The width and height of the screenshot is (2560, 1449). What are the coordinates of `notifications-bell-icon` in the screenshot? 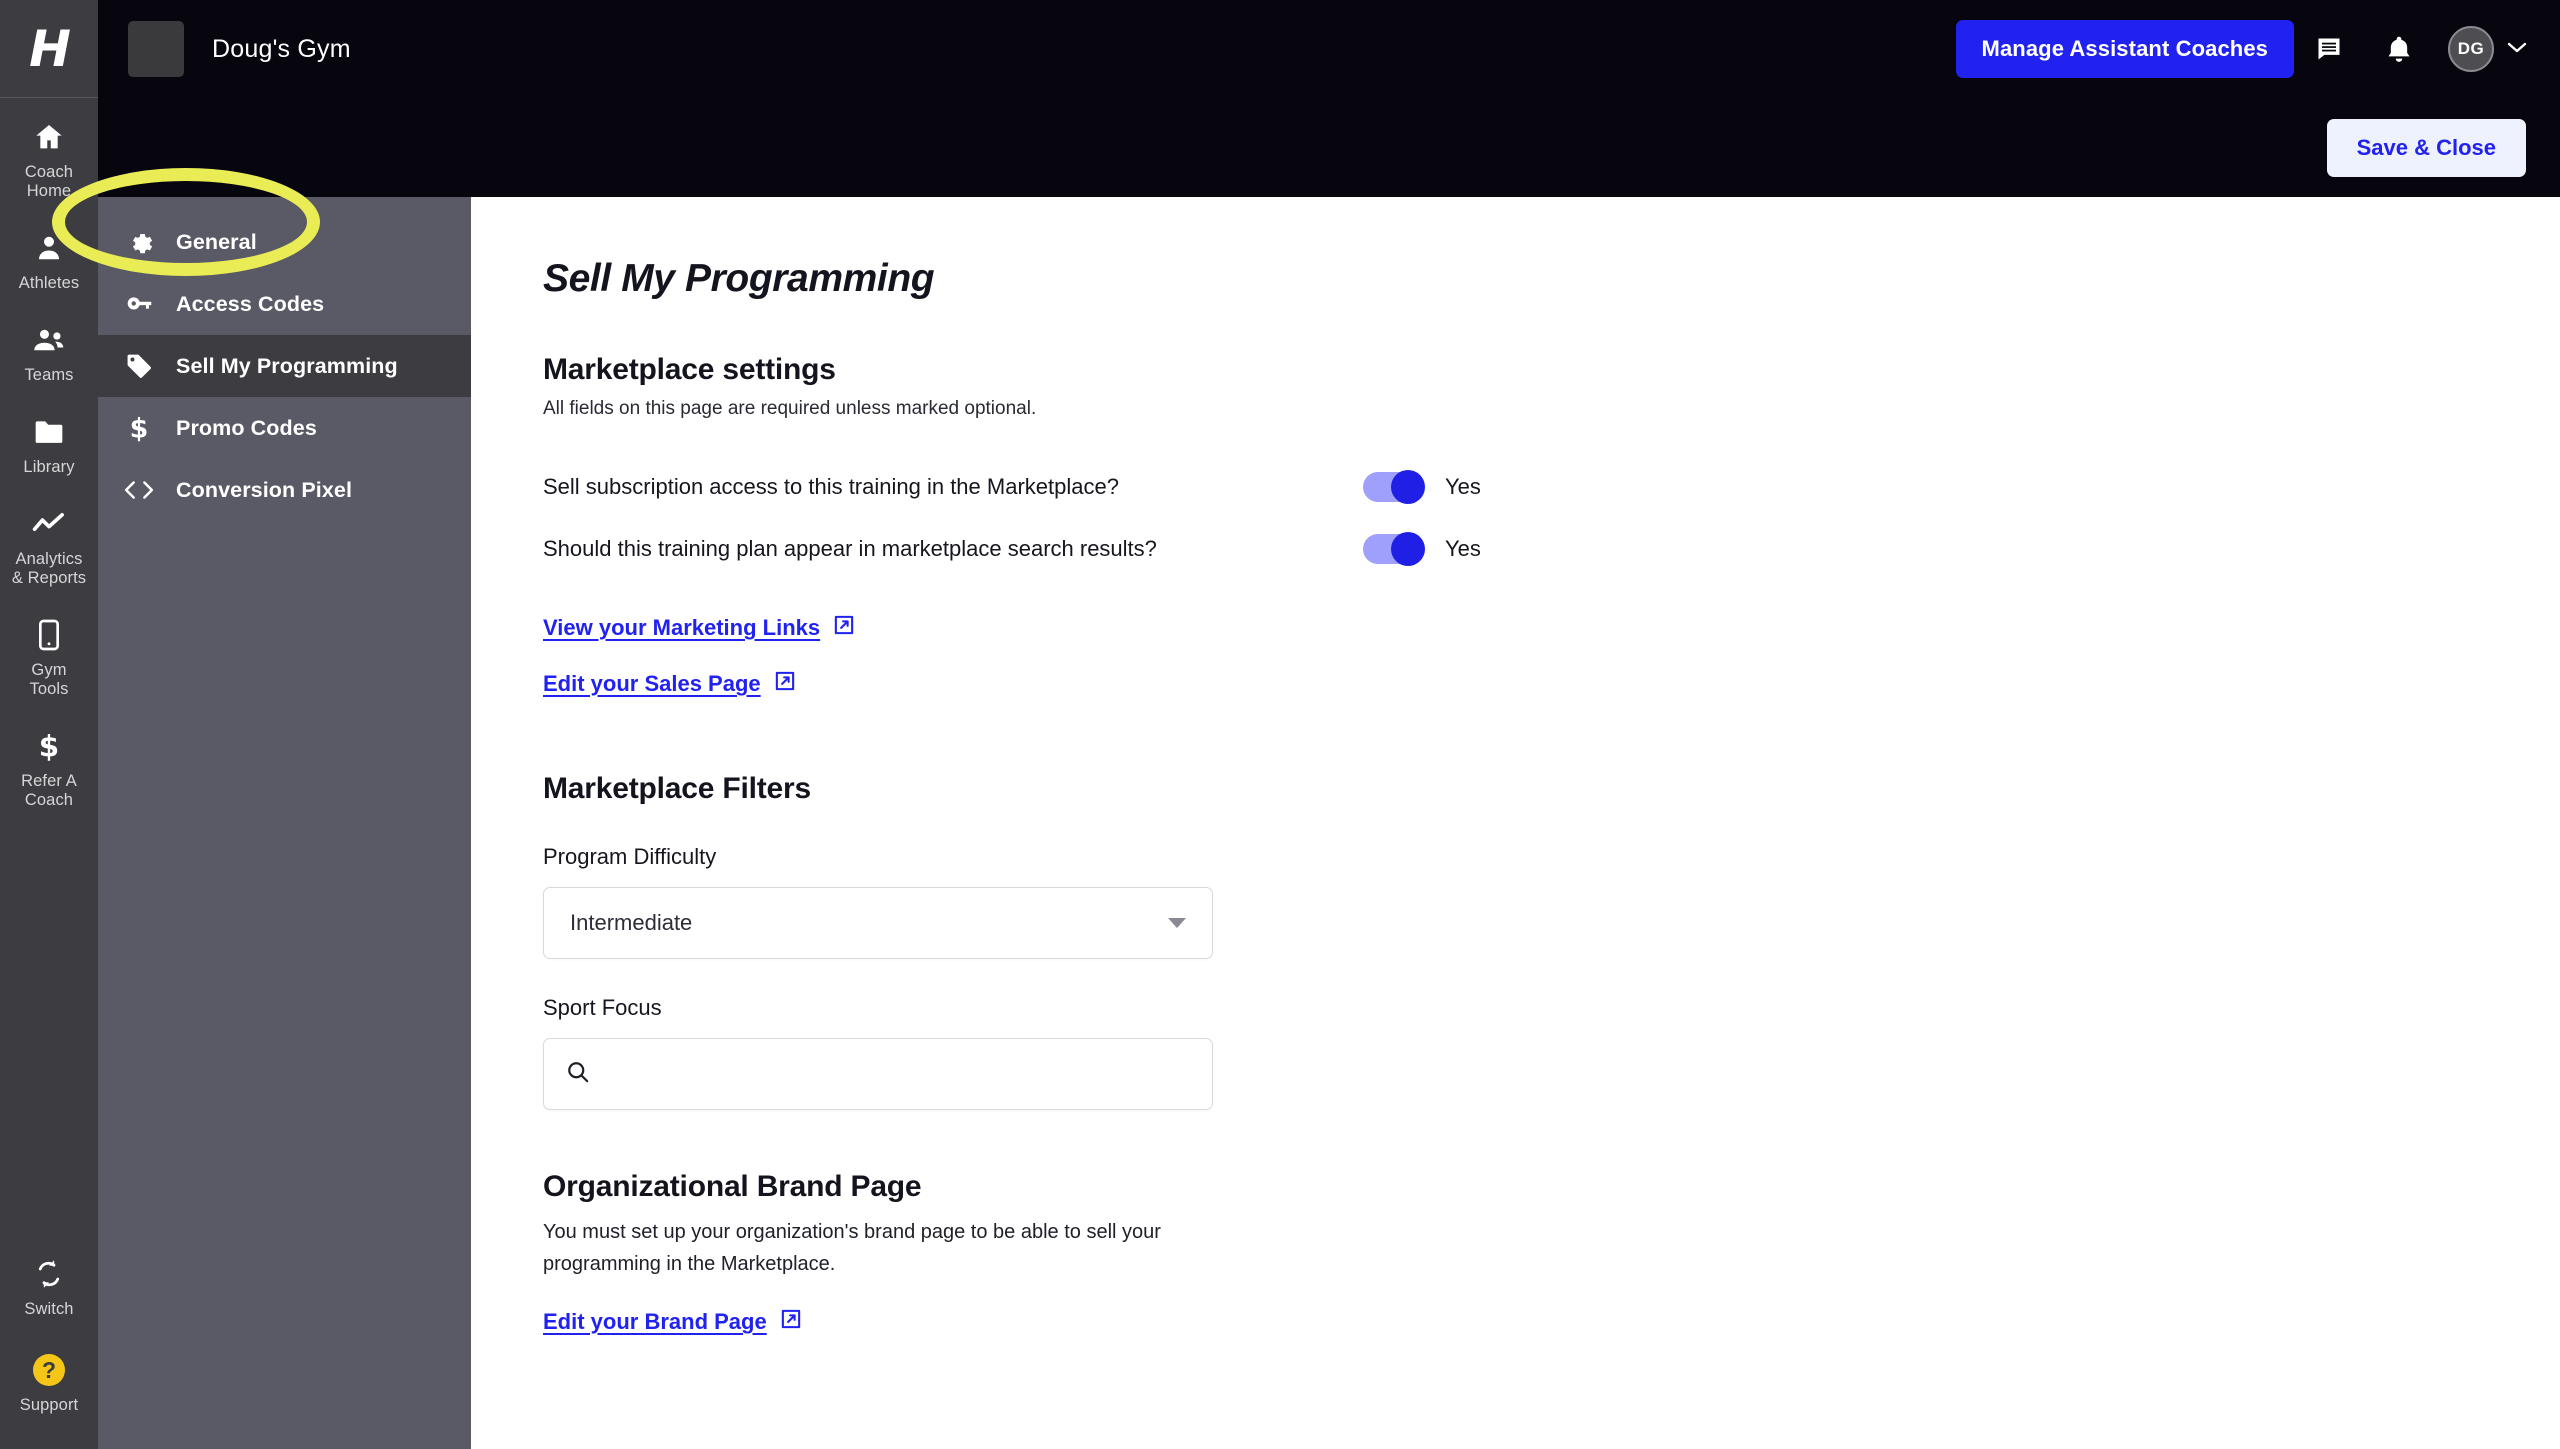 It's located at (2399, 49).